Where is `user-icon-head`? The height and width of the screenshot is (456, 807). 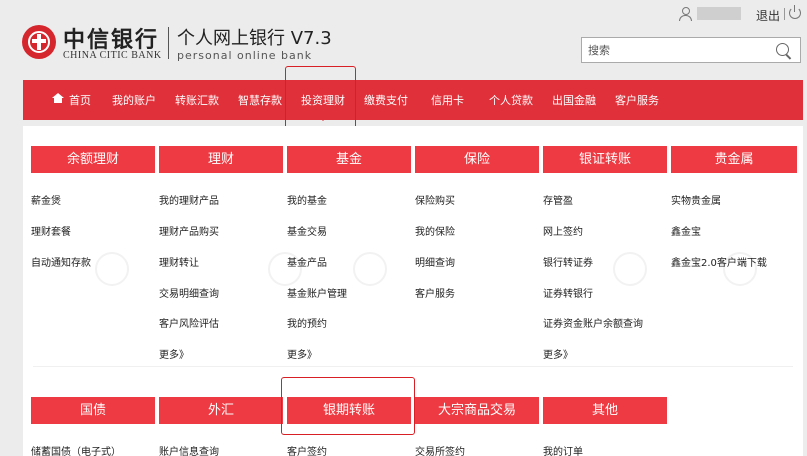
user-icon-head is located at coordinates (686, 11).